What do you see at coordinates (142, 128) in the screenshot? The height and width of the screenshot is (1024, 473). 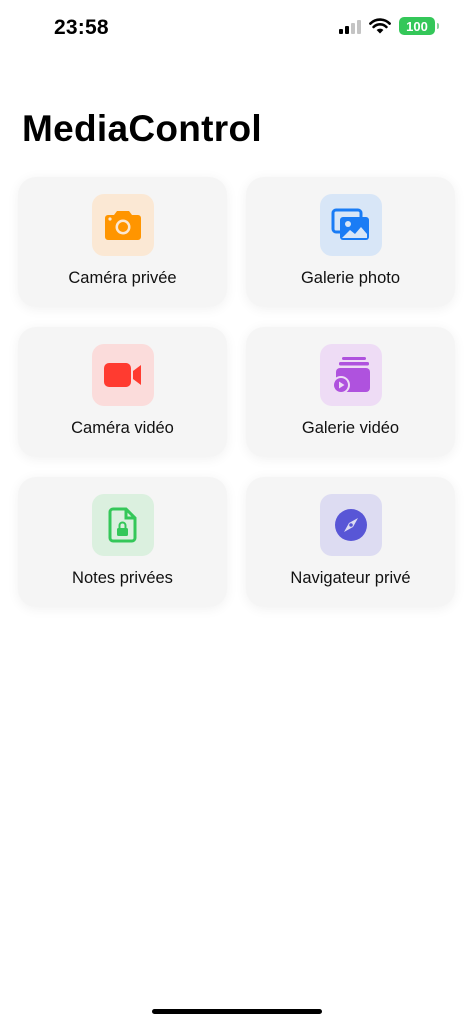 I see `page-title: MediaControl` at bounding box center [142, 128].